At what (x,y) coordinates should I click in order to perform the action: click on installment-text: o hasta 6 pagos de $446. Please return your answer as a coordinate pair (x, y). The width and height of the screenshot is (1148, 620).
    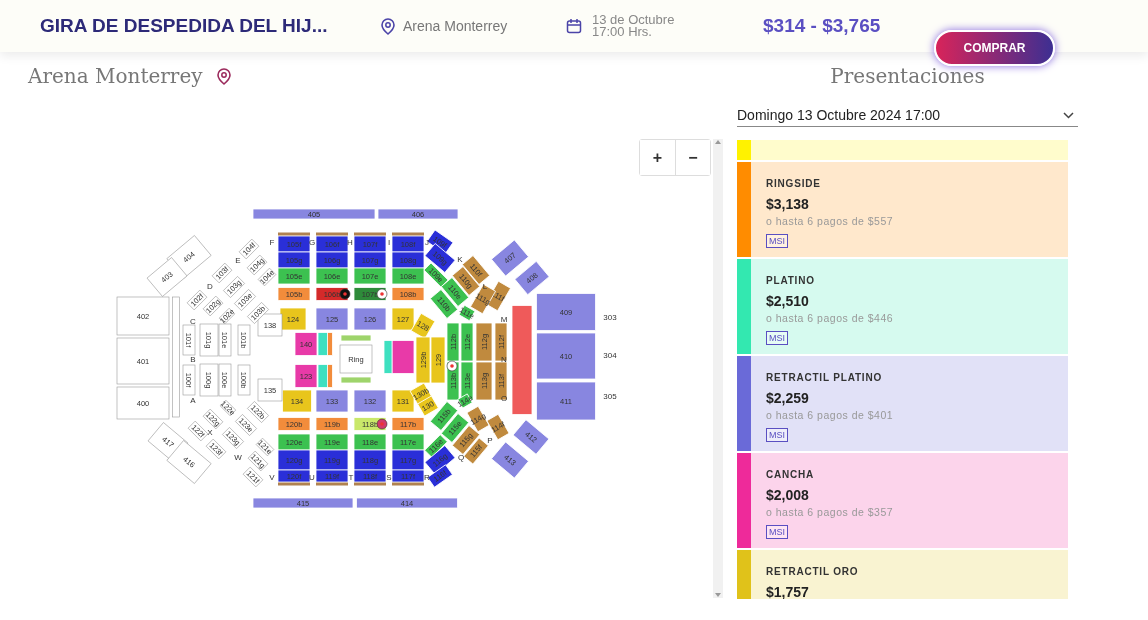
    Looking at the image, I should click on (830, 318).